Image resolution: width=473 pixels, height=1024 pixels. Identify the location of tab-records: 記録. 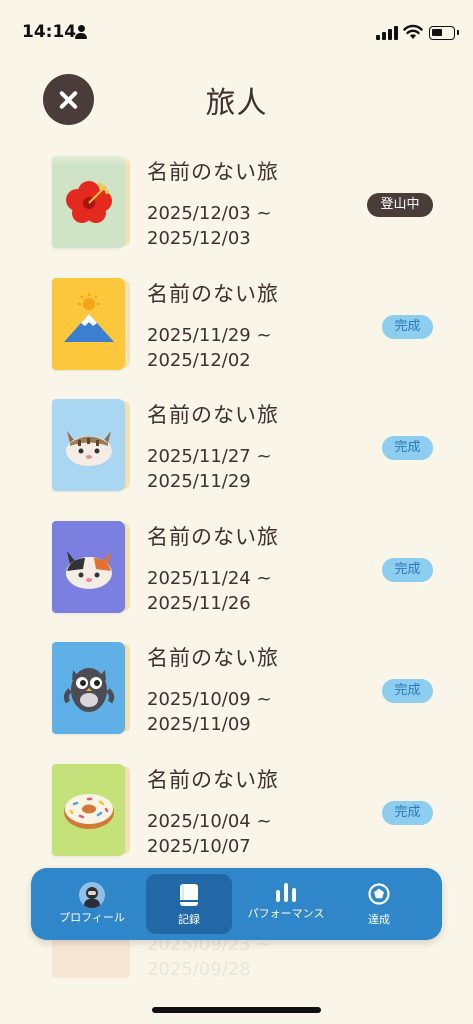
(189, 904).